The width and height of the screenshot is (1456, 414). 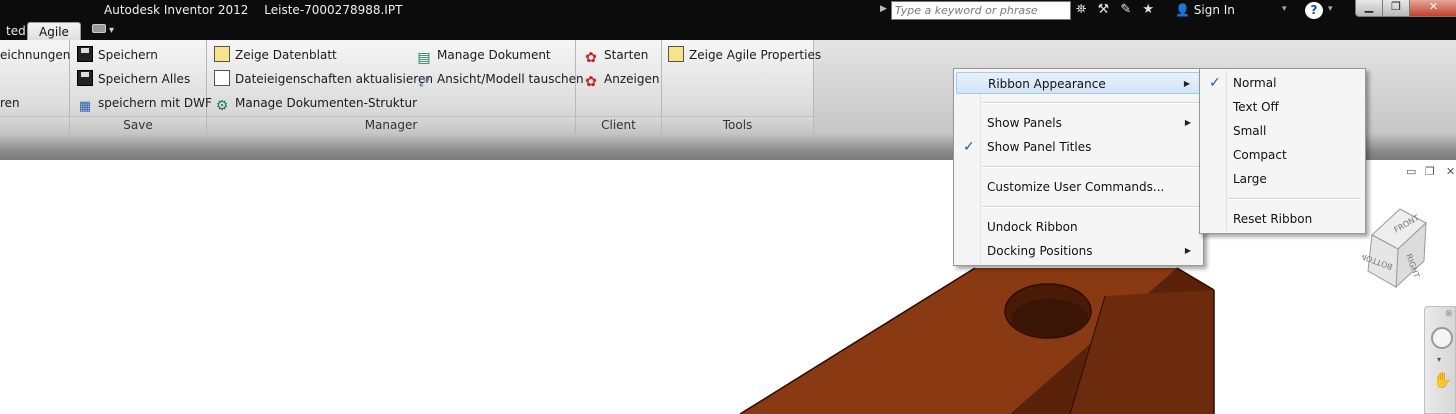 I want to click on menu-item-label: Text Off, so click(x=1256, y=107).